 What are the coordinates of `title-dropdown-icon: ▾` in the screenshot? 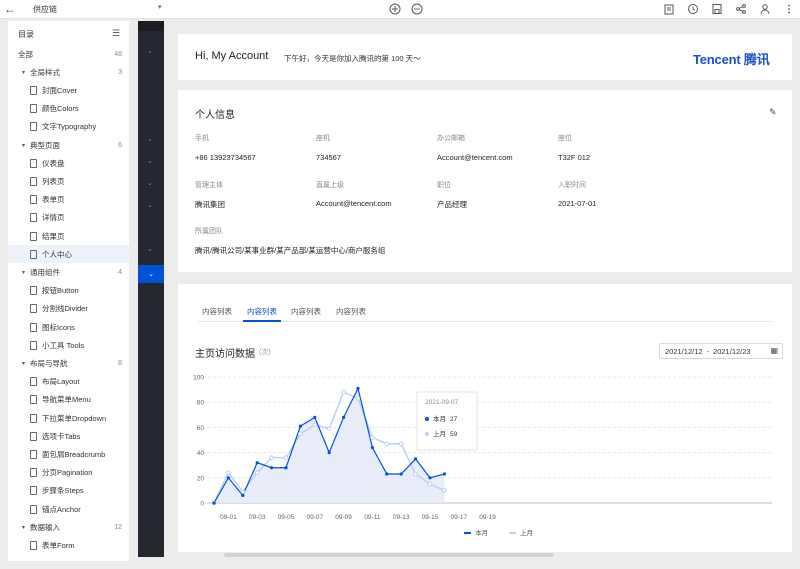 It's located at (160, 7).